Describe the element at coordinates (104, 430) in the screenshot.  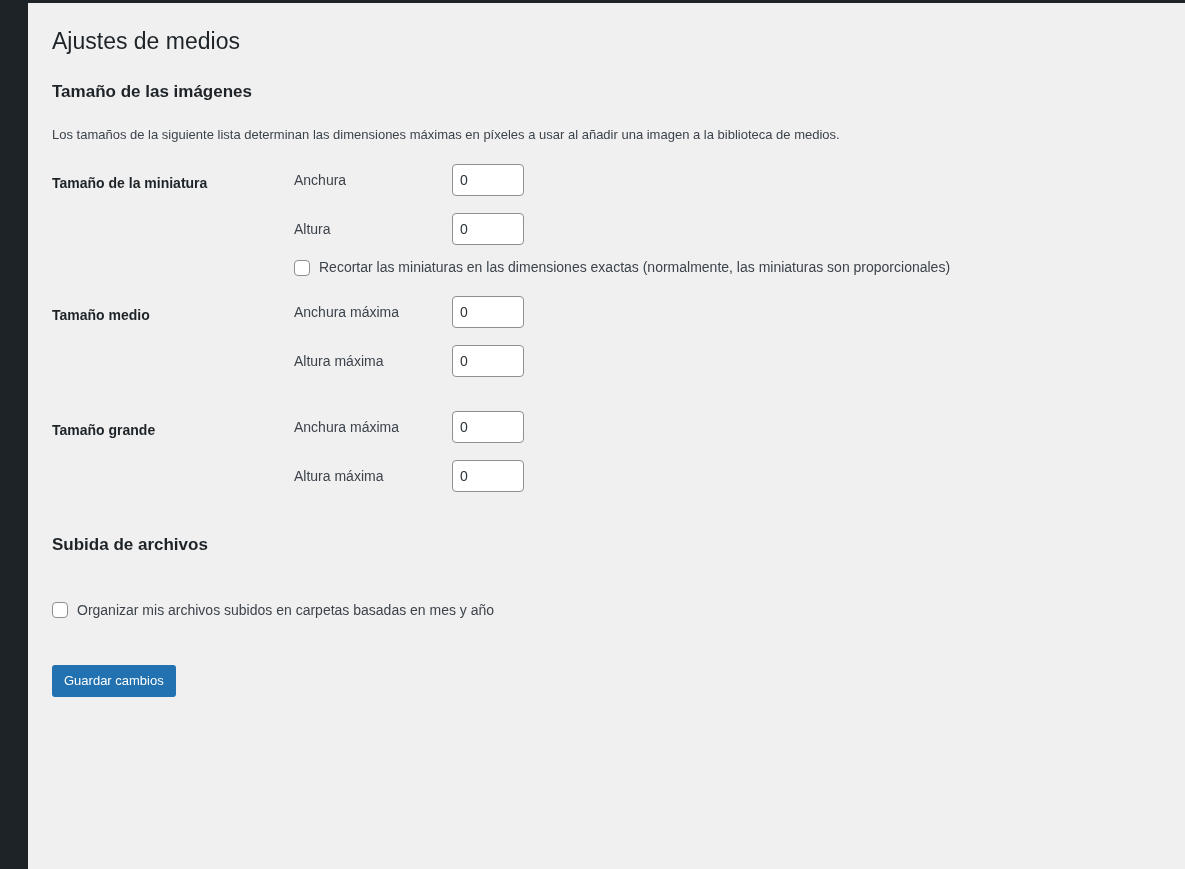
I see `setting-label: Tamaño grande` at that location.